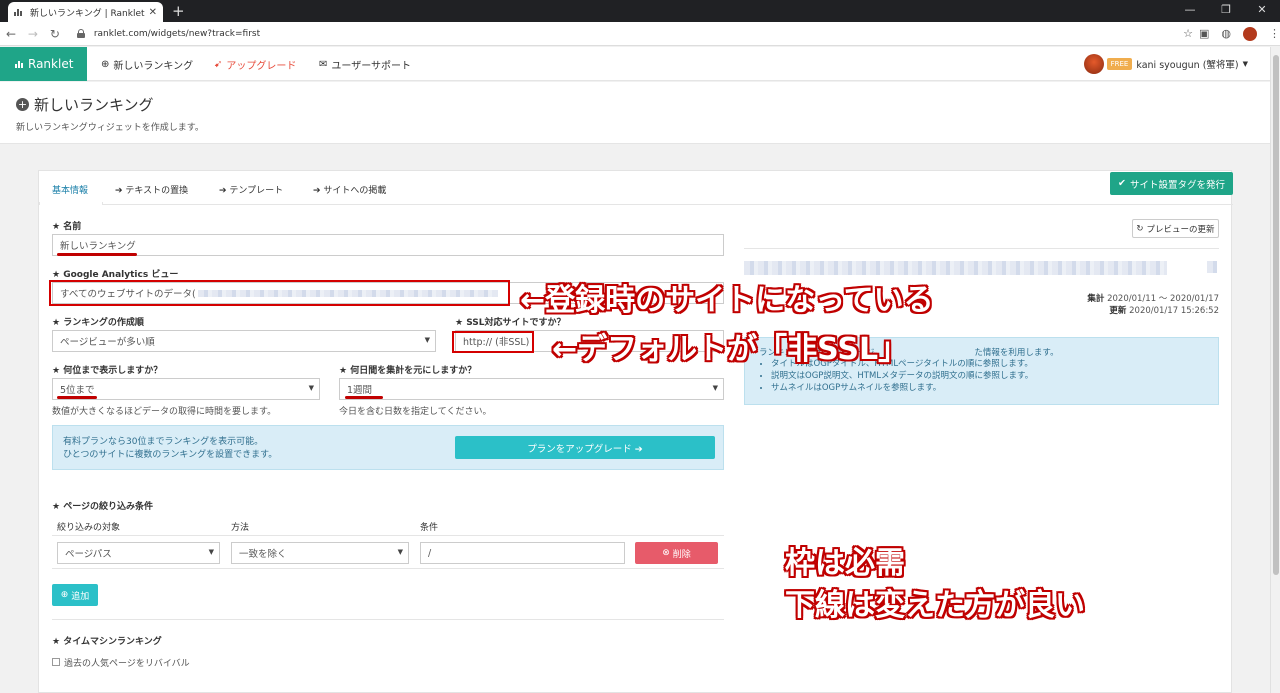 The height and width of the screenshot is (693, 1280). Describe the element at coordinates (1016, 353) in the screenshot. I see `preview-info-lead-3: た情報を利用します。` at that location.